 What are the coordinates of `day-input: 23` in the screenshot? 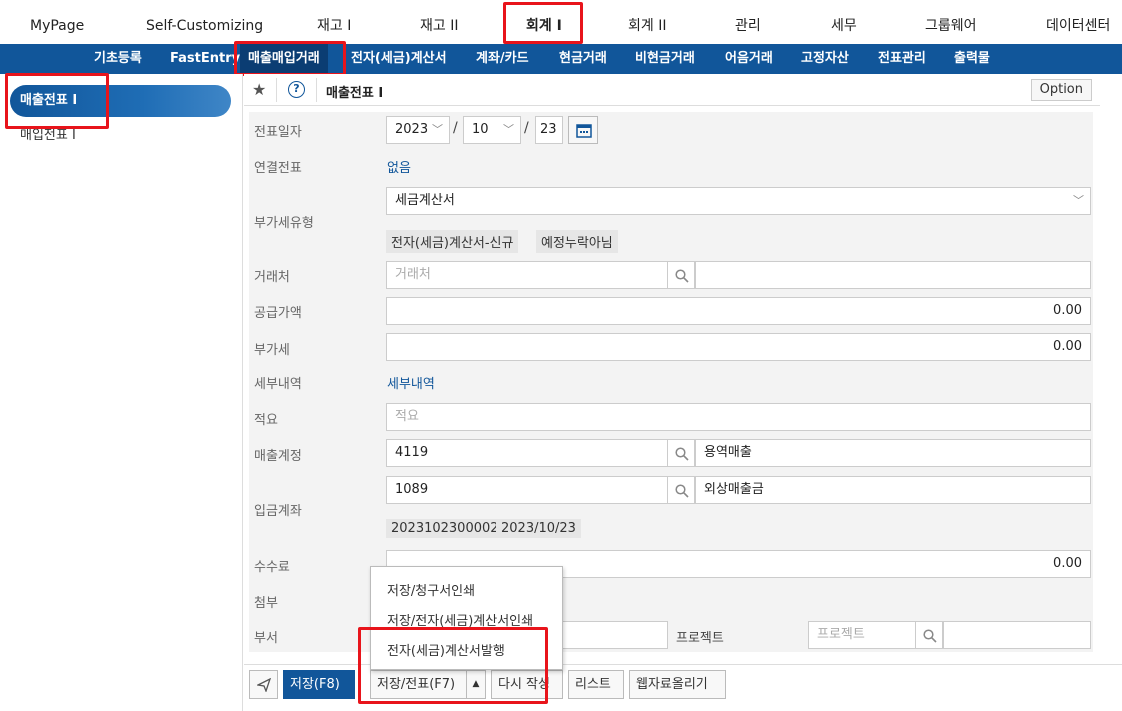 It's located at (549, 130).